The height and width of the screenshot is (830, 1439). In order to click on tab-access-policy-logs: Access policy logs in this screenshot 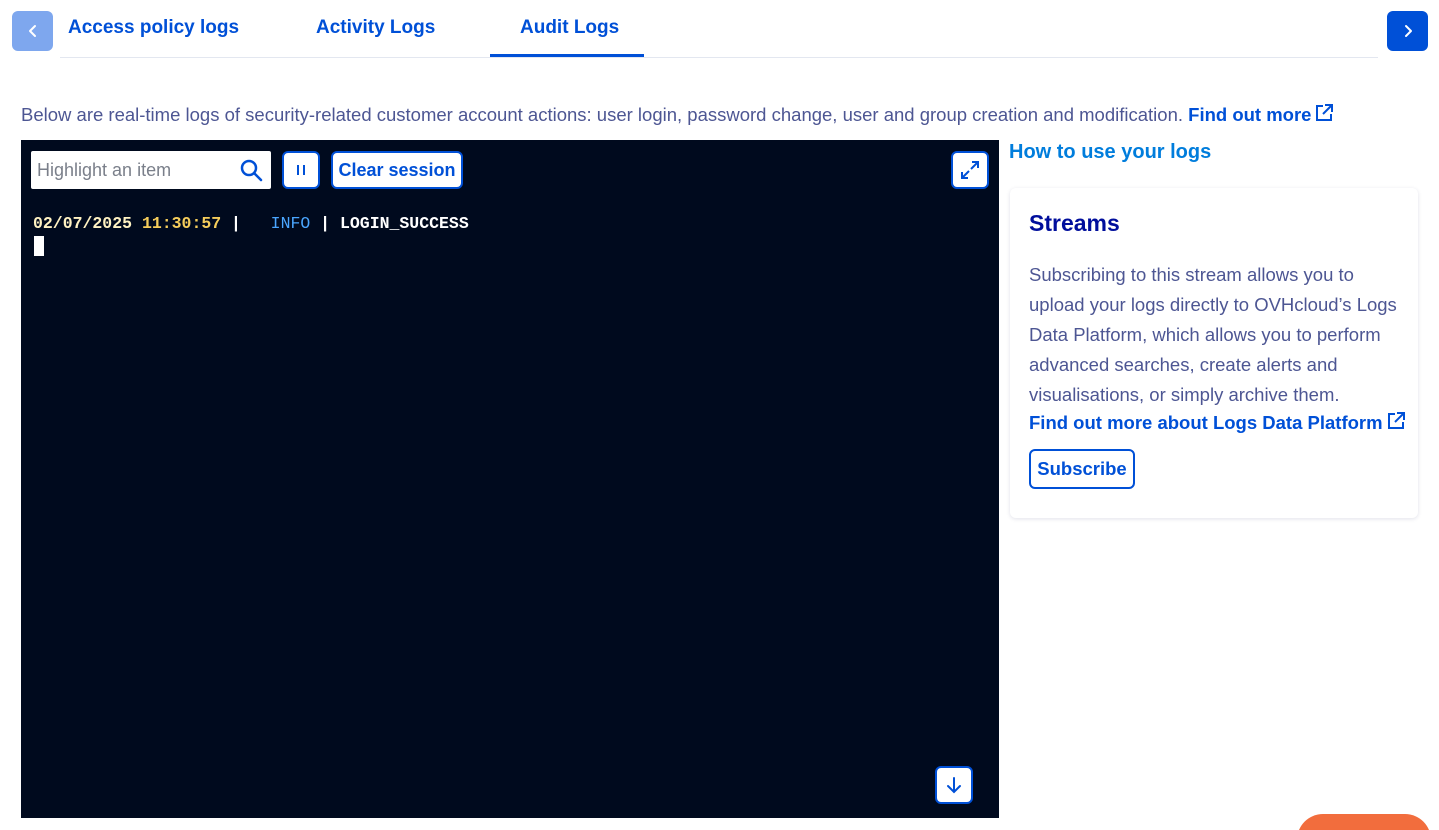, I will do `click(153, 28)`.